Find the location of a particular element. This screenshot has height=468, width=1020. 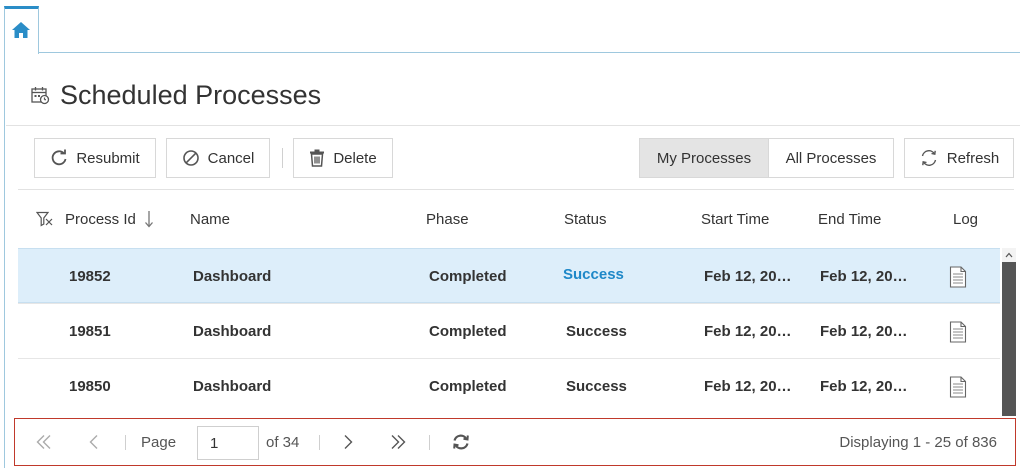

column-label: Start Time is located at coordinates (735, 219).